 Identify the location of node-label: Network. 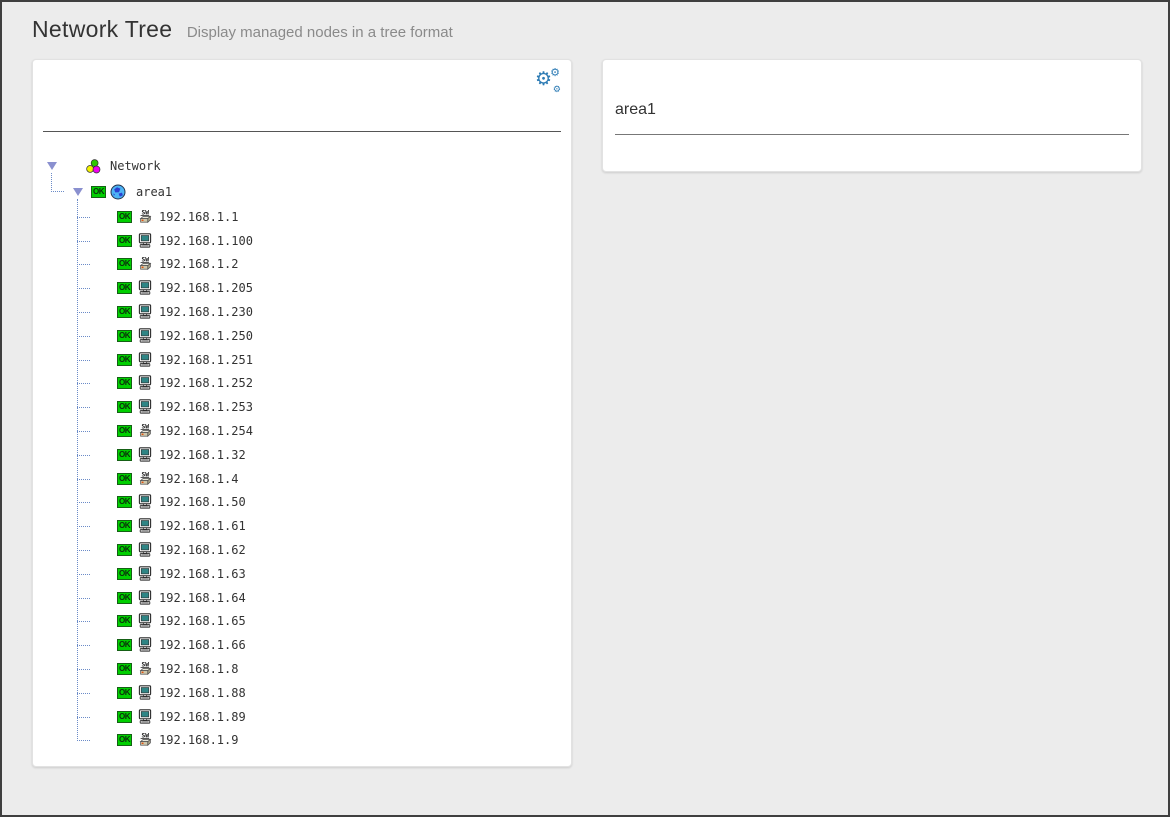
(135, 166).